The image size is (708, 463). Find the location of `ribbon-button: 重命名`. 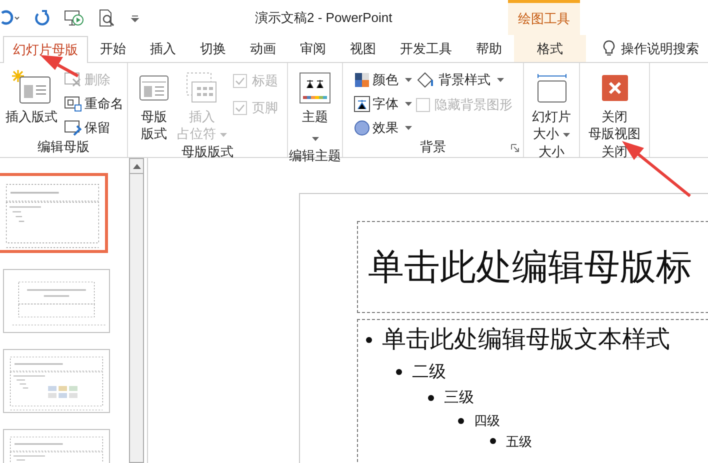

ribbon-button: 重命名 is located at coordinates (94, 103).